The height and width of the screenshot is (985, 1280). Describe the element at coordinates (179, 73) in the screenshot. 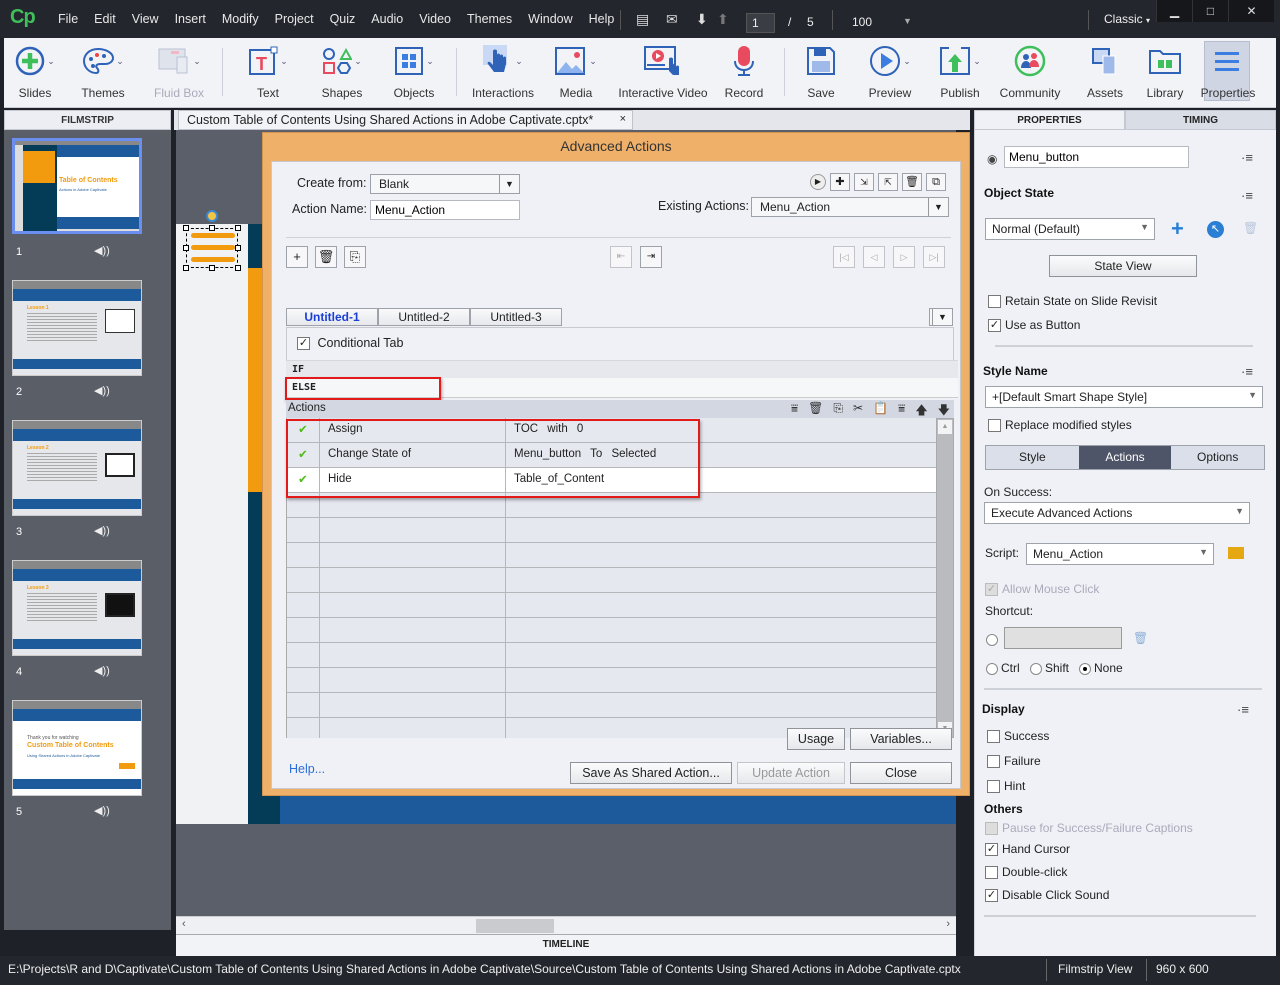

I see `fluid-box-button: ⌄ Fluid Box` at that location.